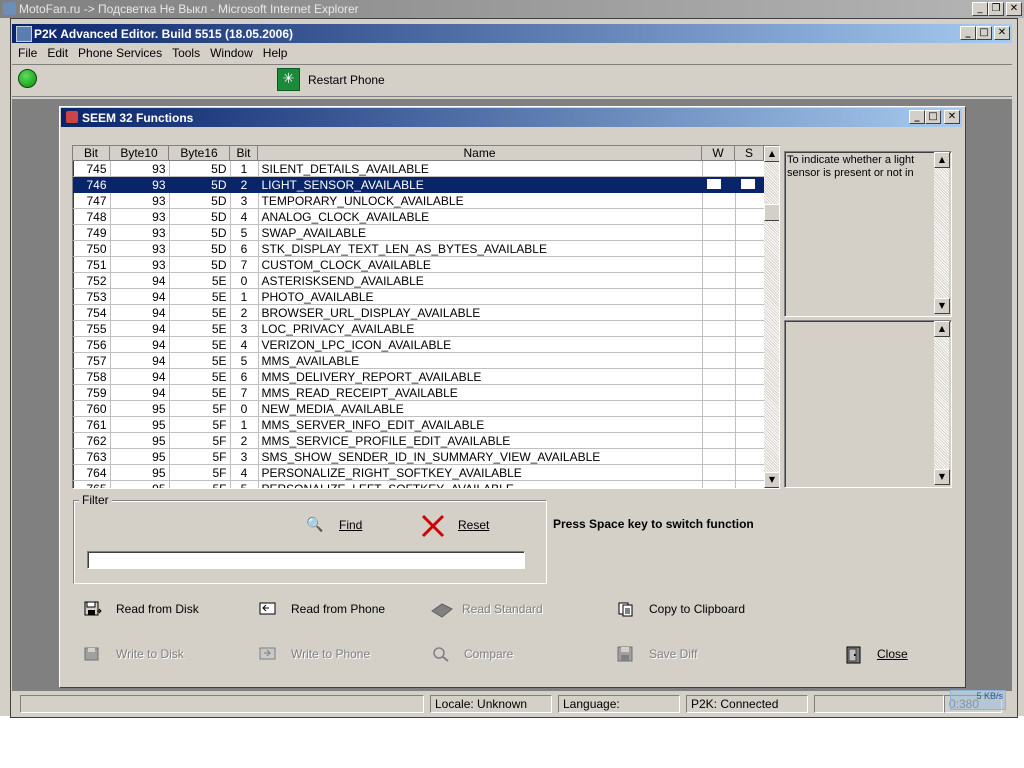  Describe the element at coordinates (419, 424) in the screenshot. I see `table-row: 761 95 5F 1 MMS_SERVER_INFO_EDIT_AVAILABLE` at that location.